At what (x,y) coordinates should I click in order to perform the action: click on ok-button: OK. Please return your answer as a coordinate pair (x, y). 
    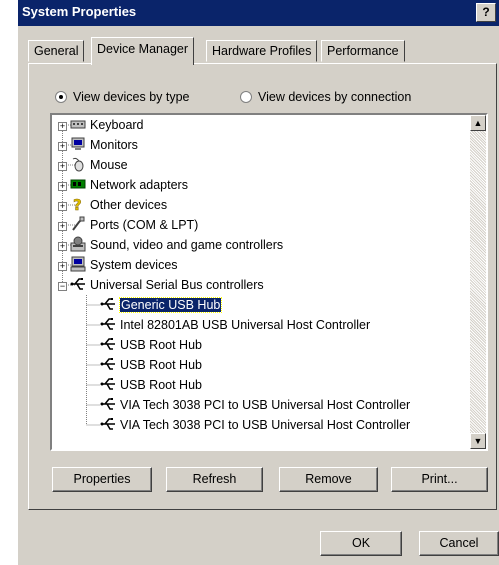
    Looking at the image, I should click on (361, 543).